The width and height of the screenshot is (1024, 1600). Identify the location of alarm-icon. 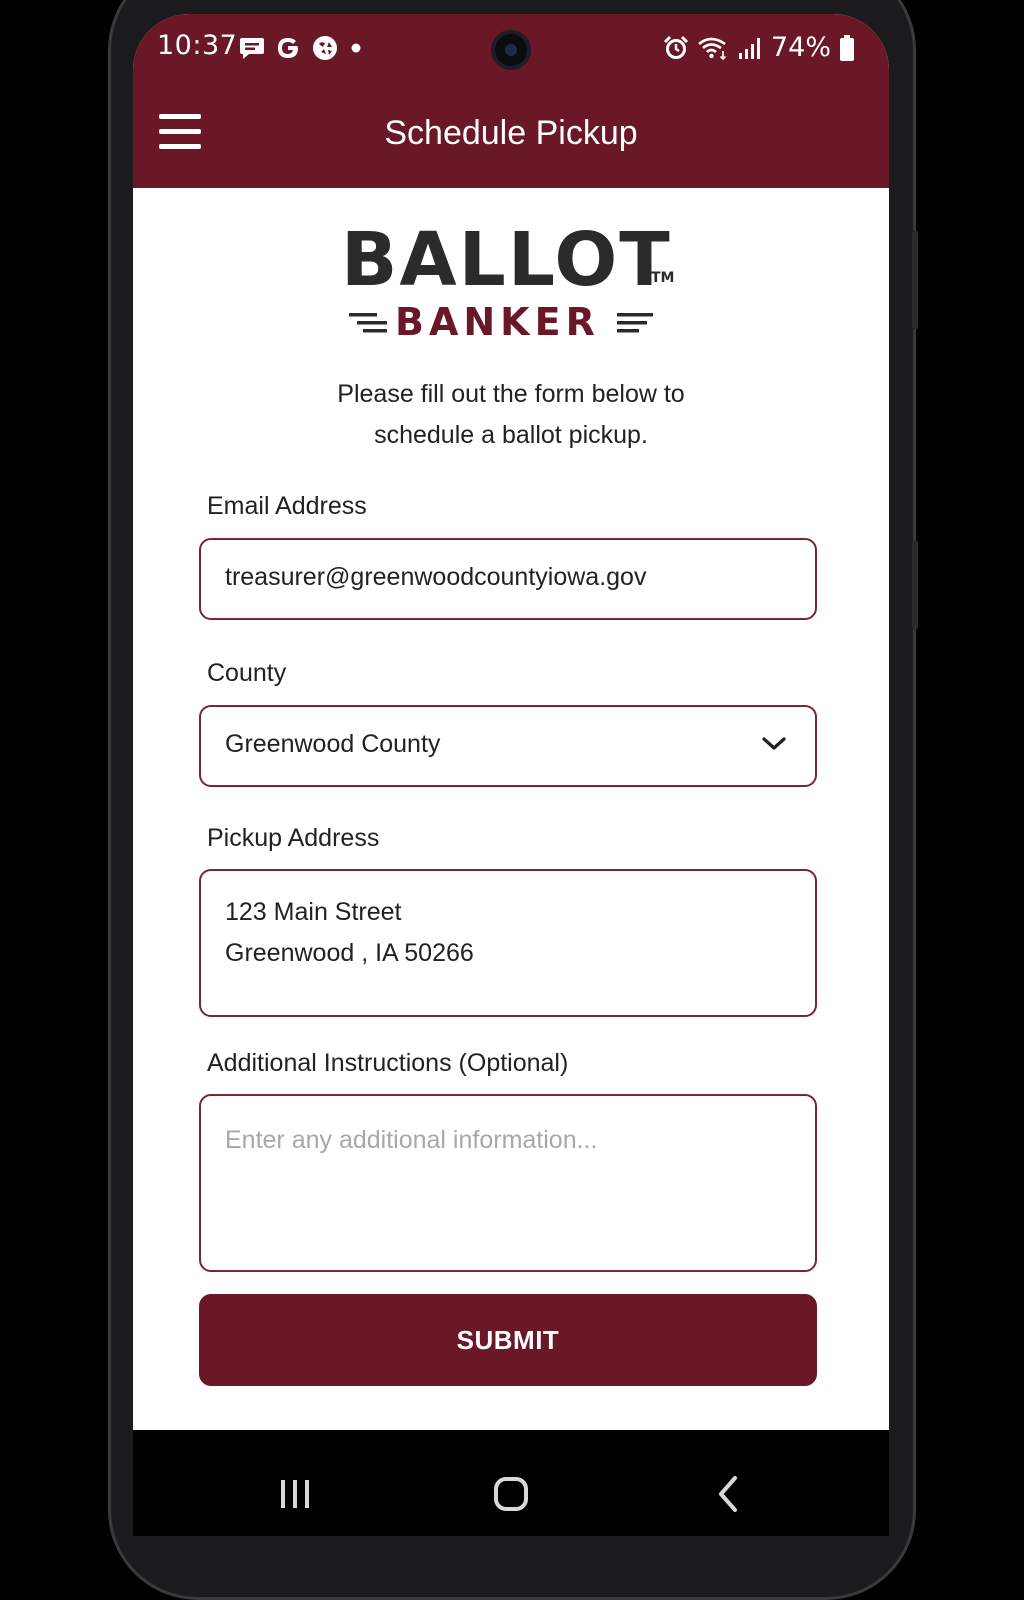
(676, 47).